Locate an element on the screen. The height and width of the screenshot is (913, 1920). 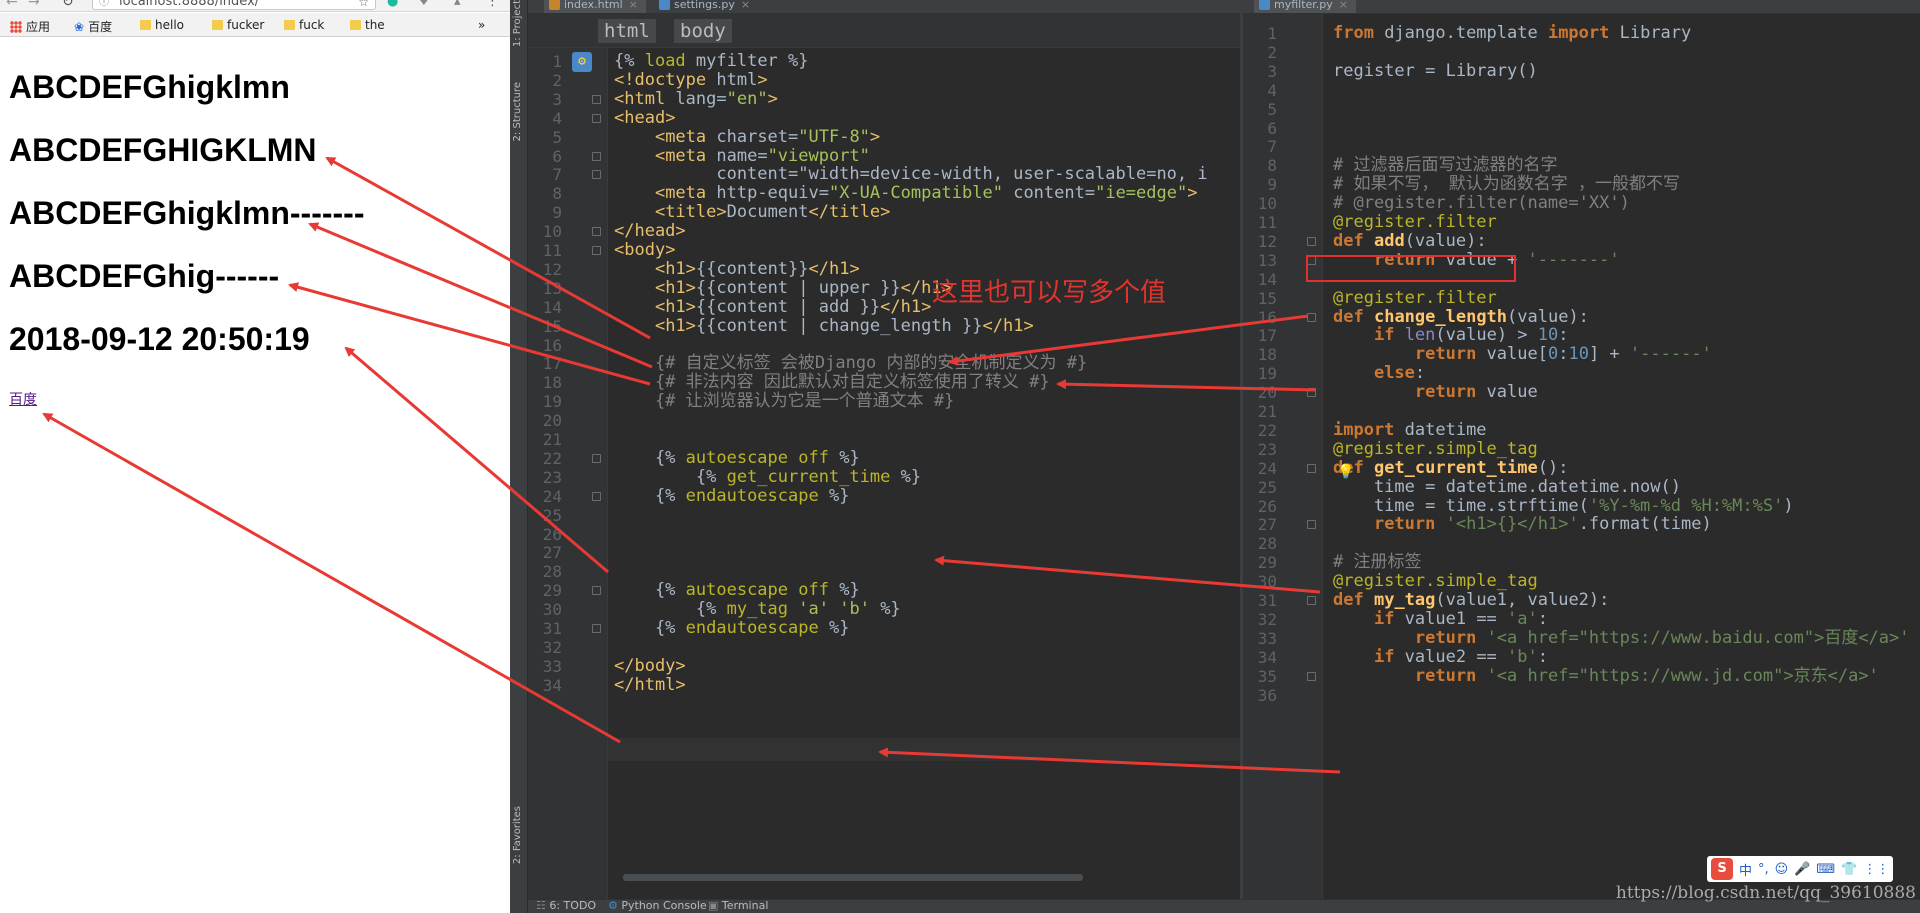
favorites-tool-tab: 2: Favorites is located at coordinates (517, 835).